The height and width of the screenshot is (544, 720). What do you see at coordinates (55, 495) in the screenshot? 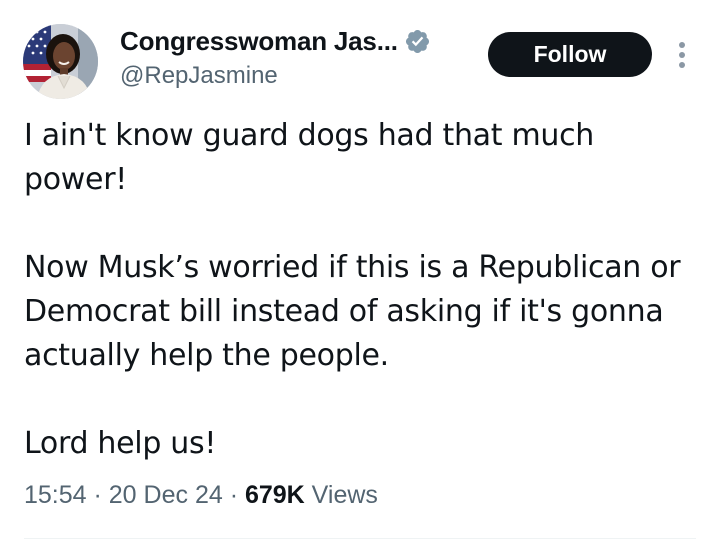
I see `tweet-time: 15:54` at bounding box center [55, 495].